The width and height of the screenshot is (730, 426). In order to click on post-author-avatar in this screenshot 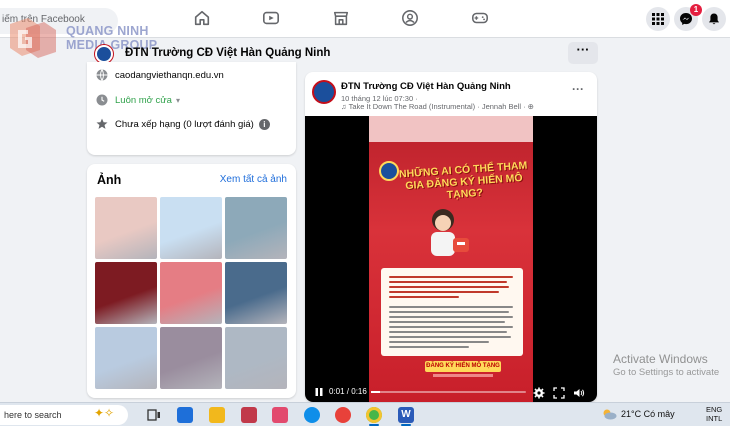, I will do `click(324, 92)`.